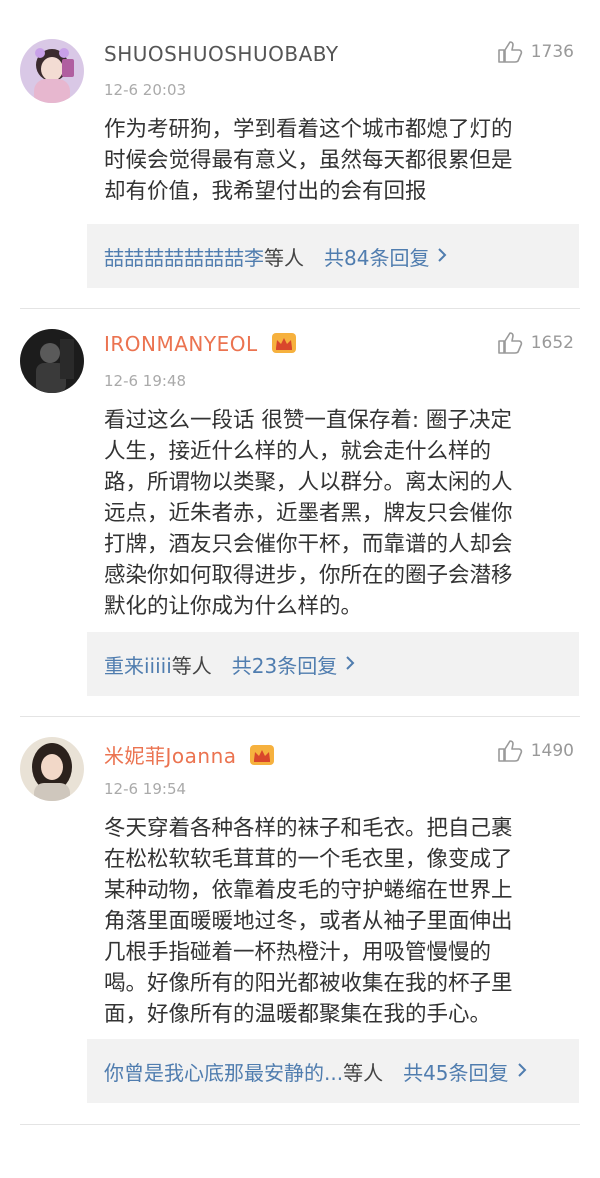 This screenshot has height=1178, width=600. I want to click on comment-line: 在松松软软毛茸茸的一个毛衣里，像变成了, so click(308, 859).